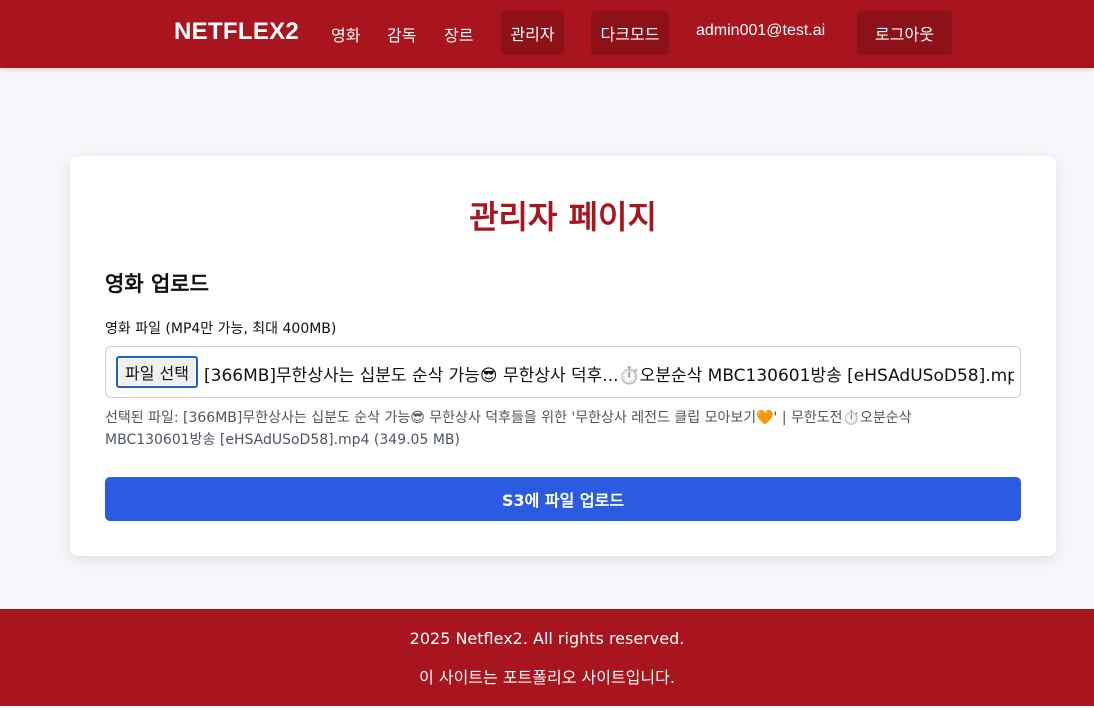 The width and height of the screenshot is (1094, 708). What do you see at coordinates (761, 30) in the screenshot?
I see `user-email: admin001@test.ai` at bounding box center [761, 30].